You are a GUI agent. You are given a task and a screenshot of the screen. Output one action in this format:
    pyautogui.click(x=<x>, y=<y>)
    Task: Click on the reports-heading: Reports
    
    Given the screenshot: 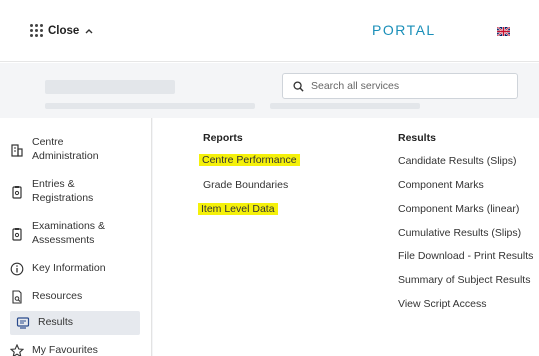 What is the action you would take?
    pyautogui.click(x=223, y=138)
    